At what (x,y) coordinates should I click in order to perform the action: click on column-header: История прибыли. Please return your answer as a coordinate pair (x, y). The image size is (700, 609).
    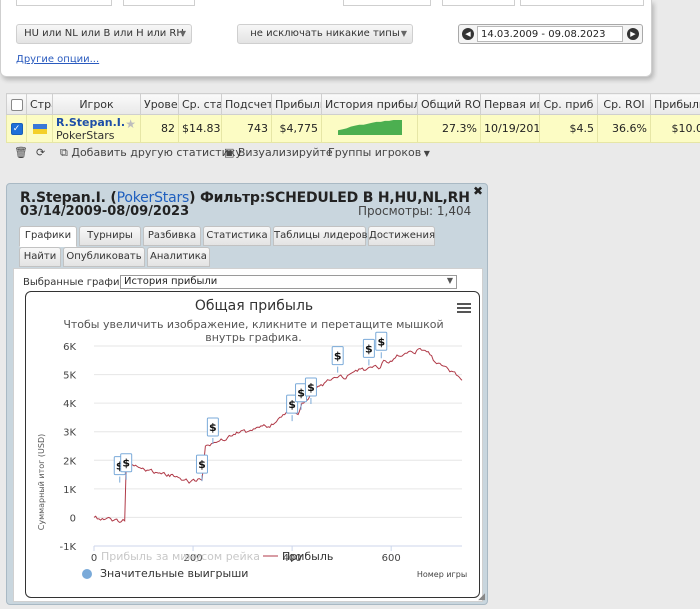
    Looking at the image, I should click on (369, 104).